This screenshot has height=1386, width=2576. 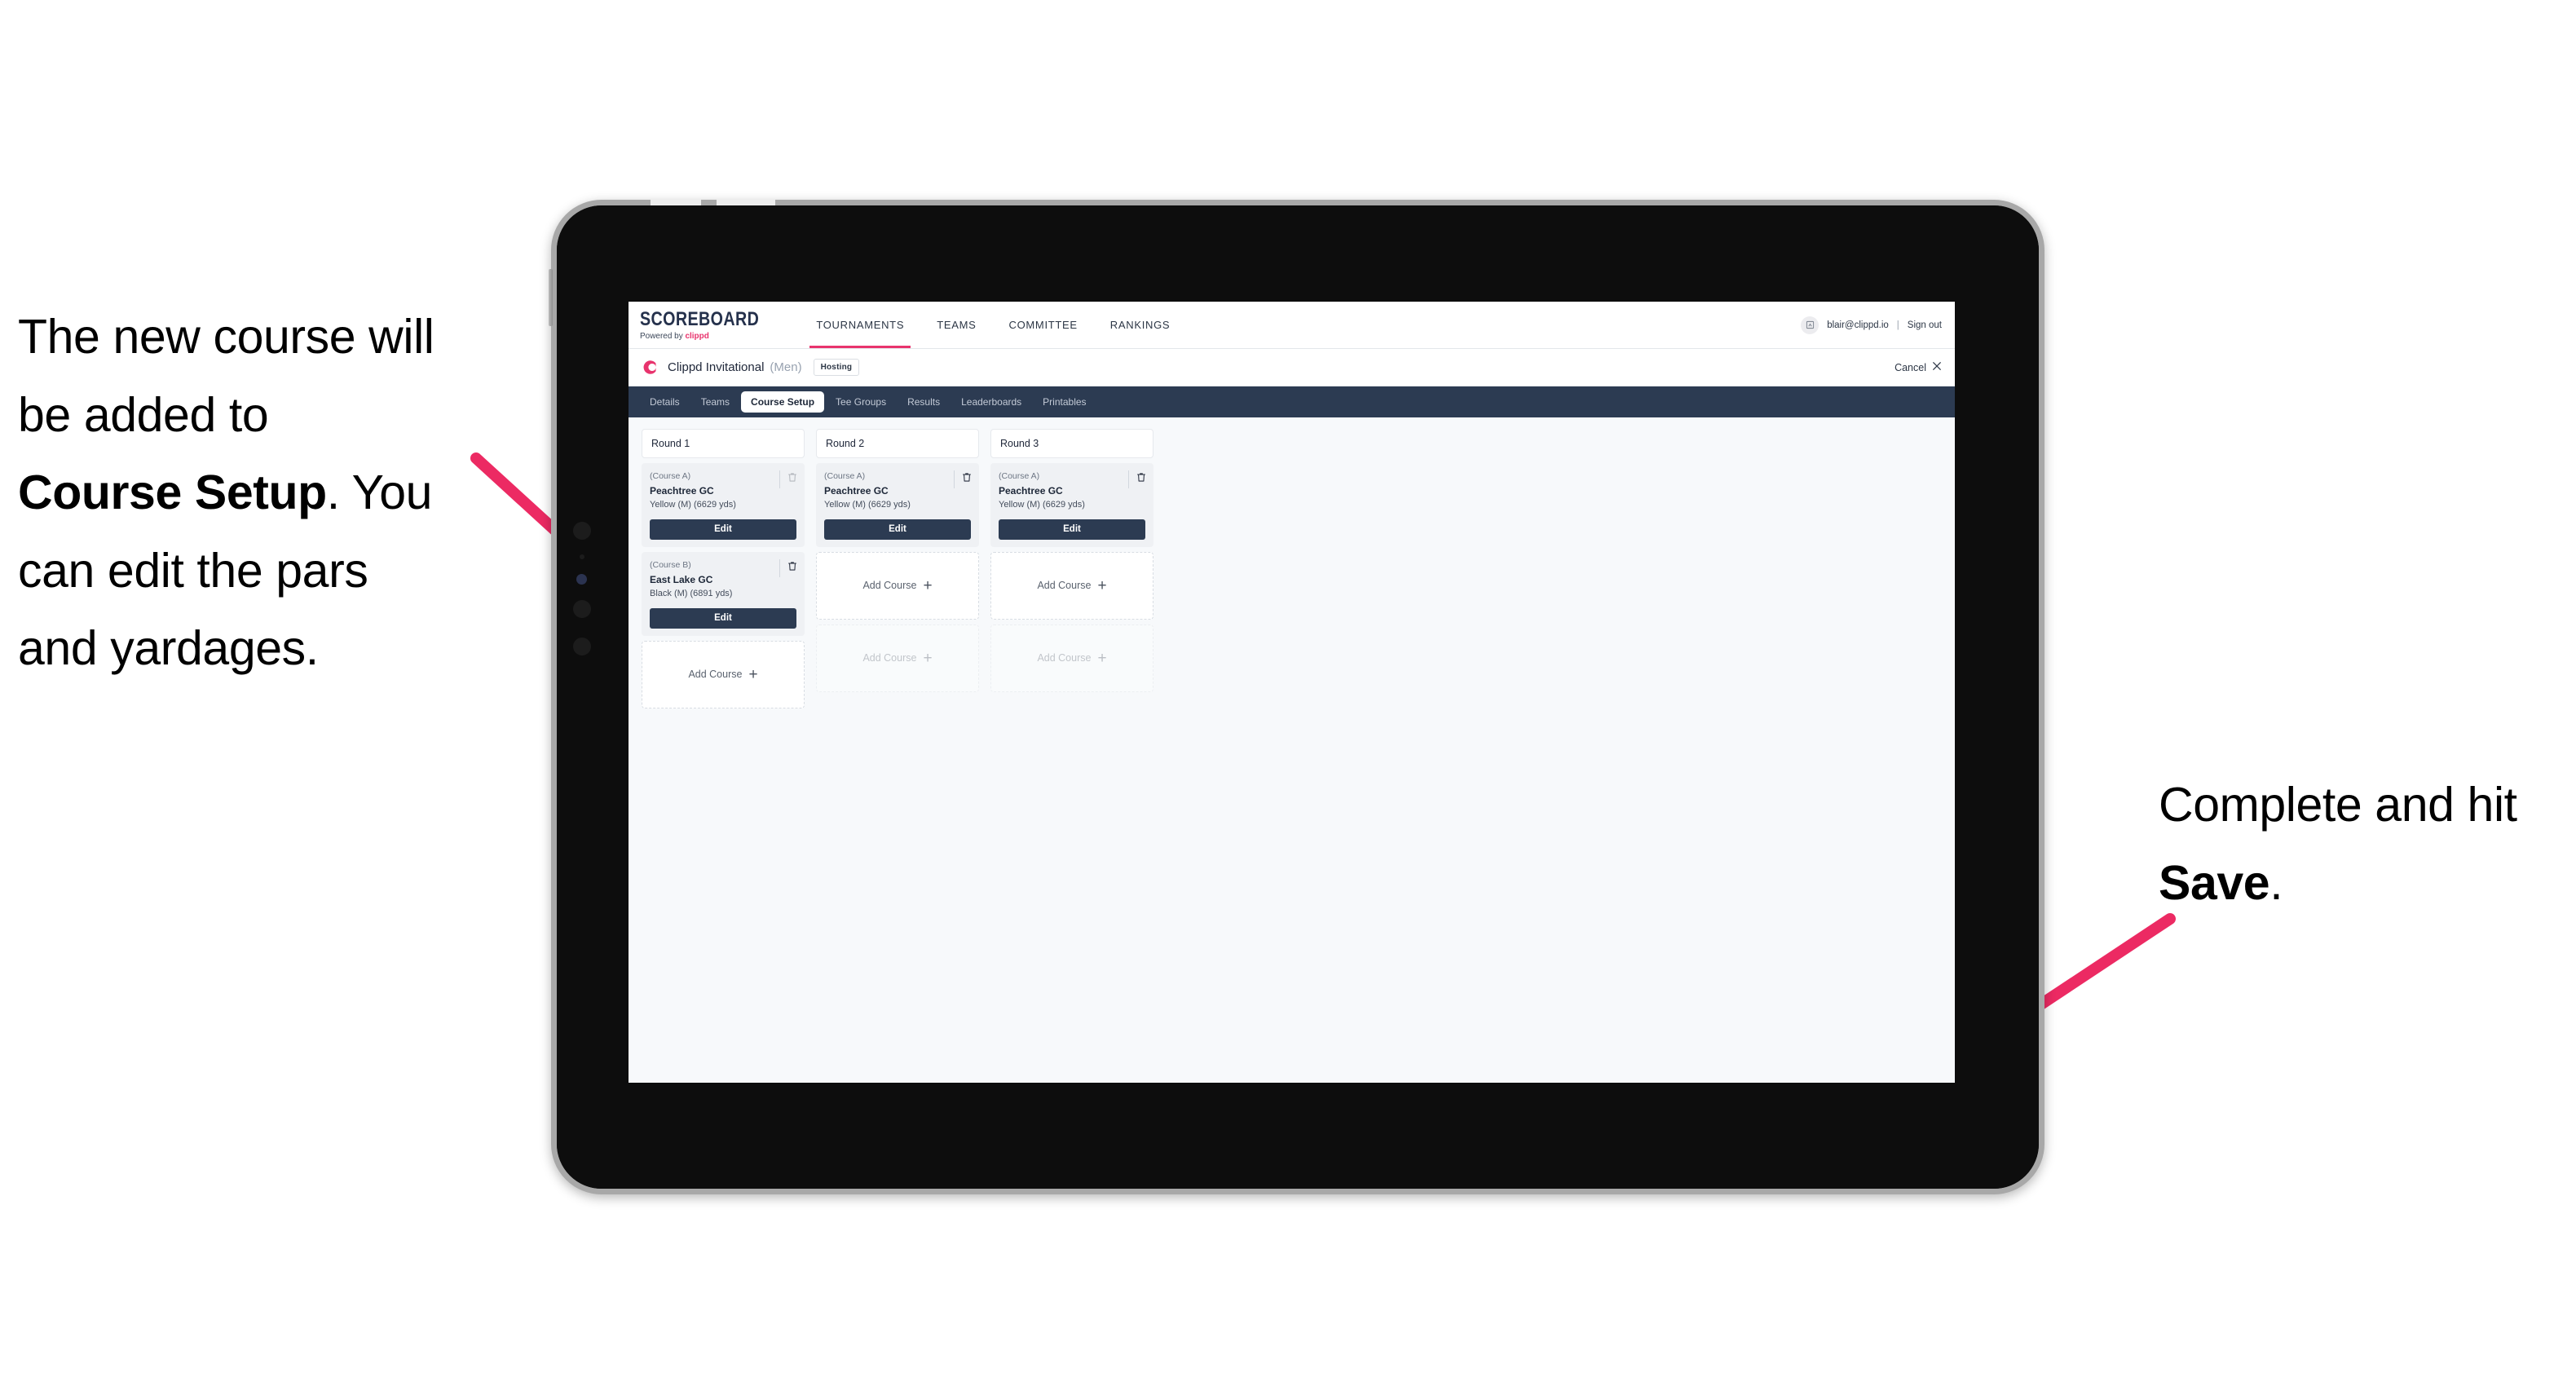 What do you see at coordinates (663, 335) in the screenshot?
I see `powered-by-text: Powered by` at bounding box center [663, 335].